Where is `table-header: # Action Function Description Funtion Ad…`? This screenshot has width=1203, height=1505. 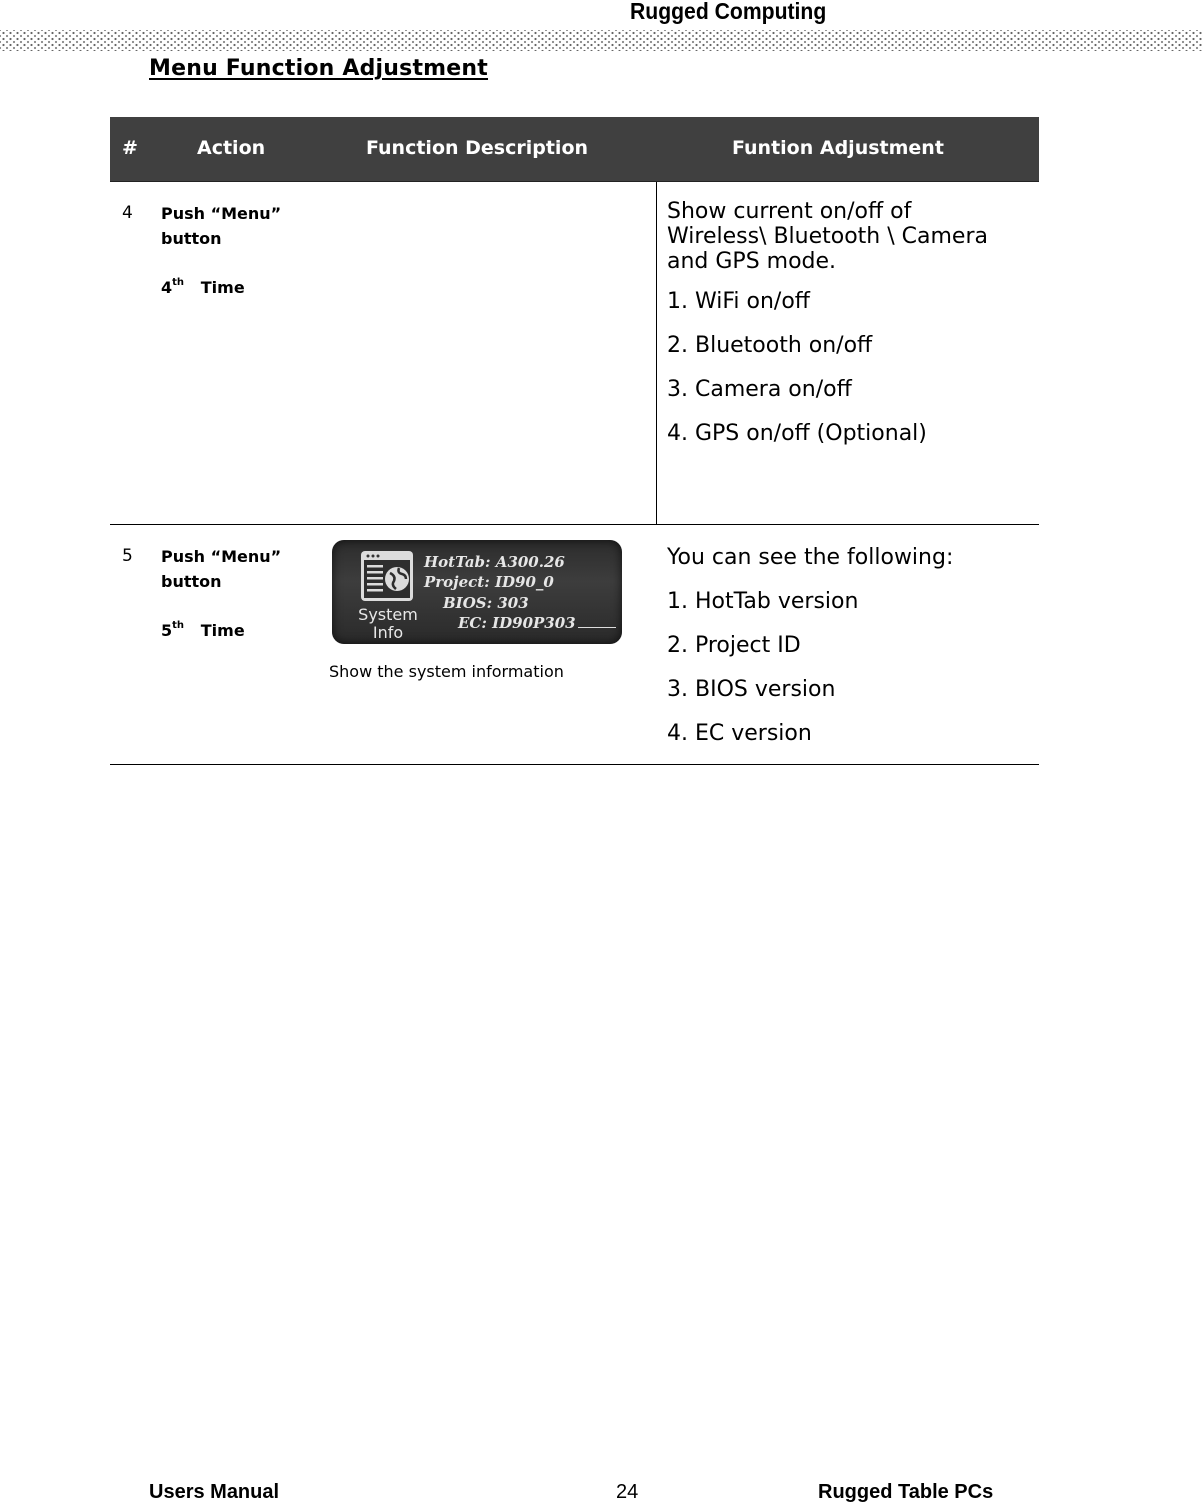 table-header: # Action Function Description Funtion Ad… is located at coordinates (574, 149).